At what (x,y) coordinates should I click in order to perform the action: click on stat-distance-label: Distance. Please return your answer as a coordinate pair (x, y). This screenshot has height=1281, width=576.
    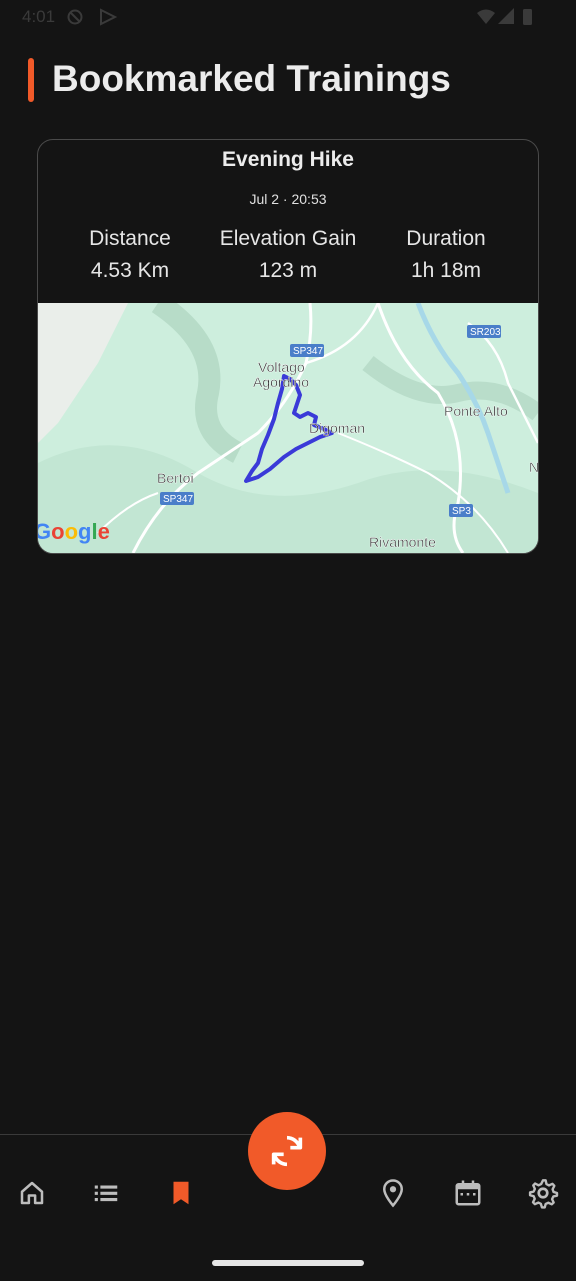
    Looking at the image, I should click on (130, 238).